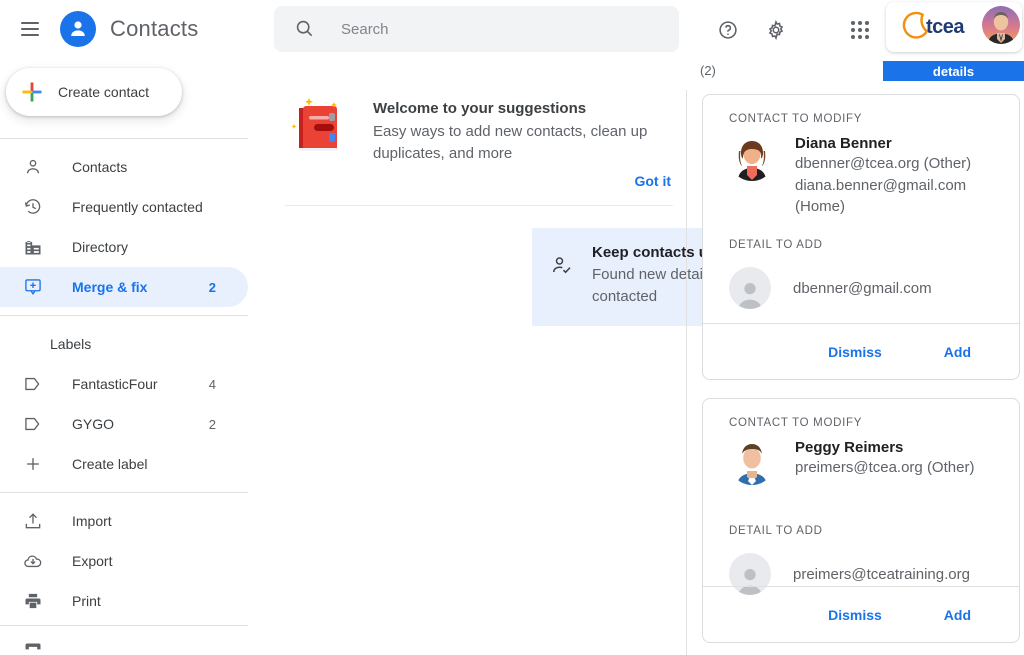  Describe the element at coordinates (1001, 25) in the screenshot. I see `user-profile-avatar` at that location.